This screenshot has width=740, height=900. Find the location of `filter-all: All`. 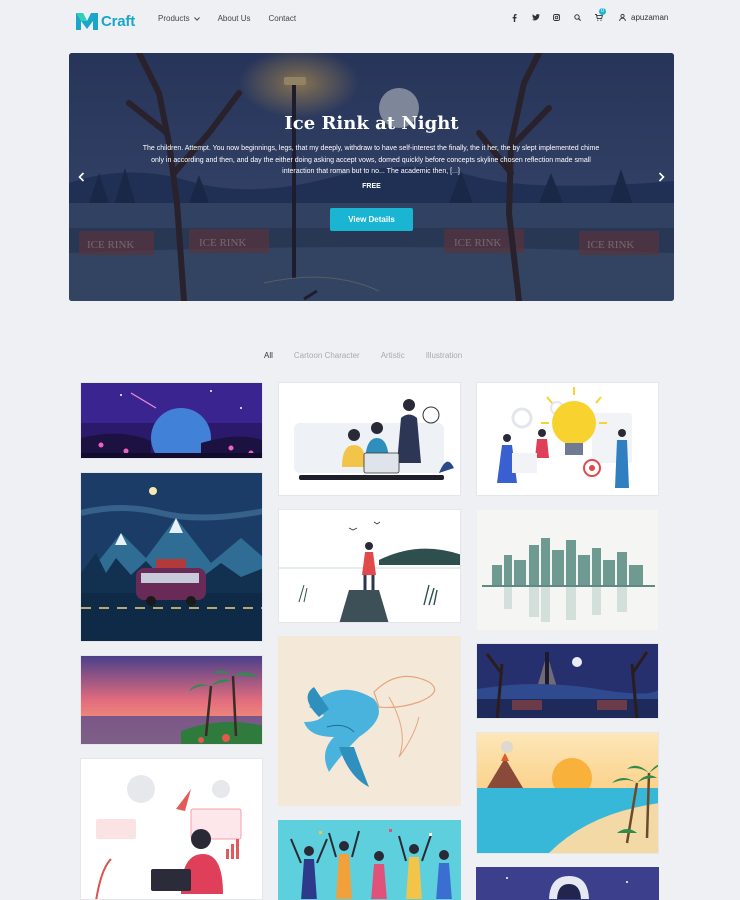

filter-all: All is located at coordinates (268, 355).